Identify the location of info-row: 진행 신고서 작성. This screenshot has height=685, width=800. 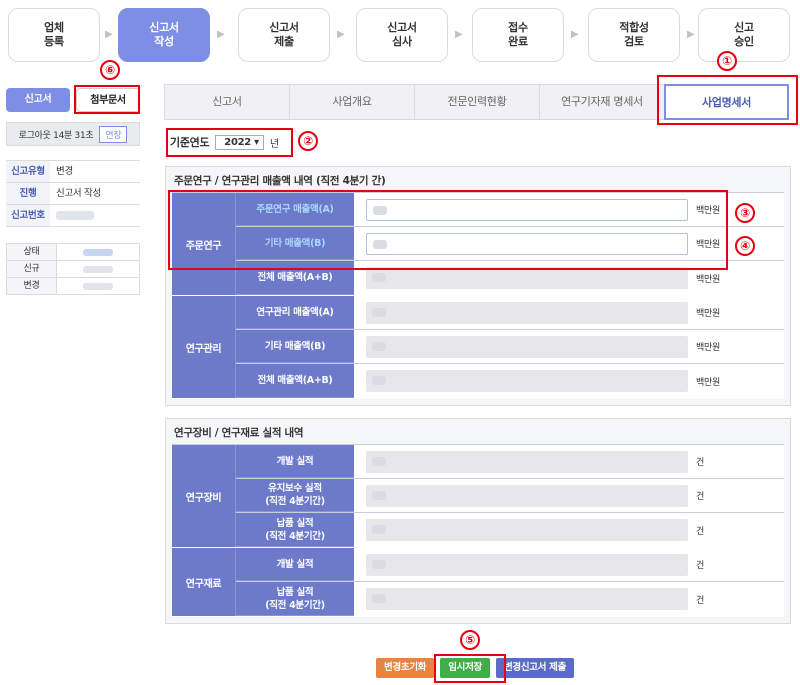
(73, 194).